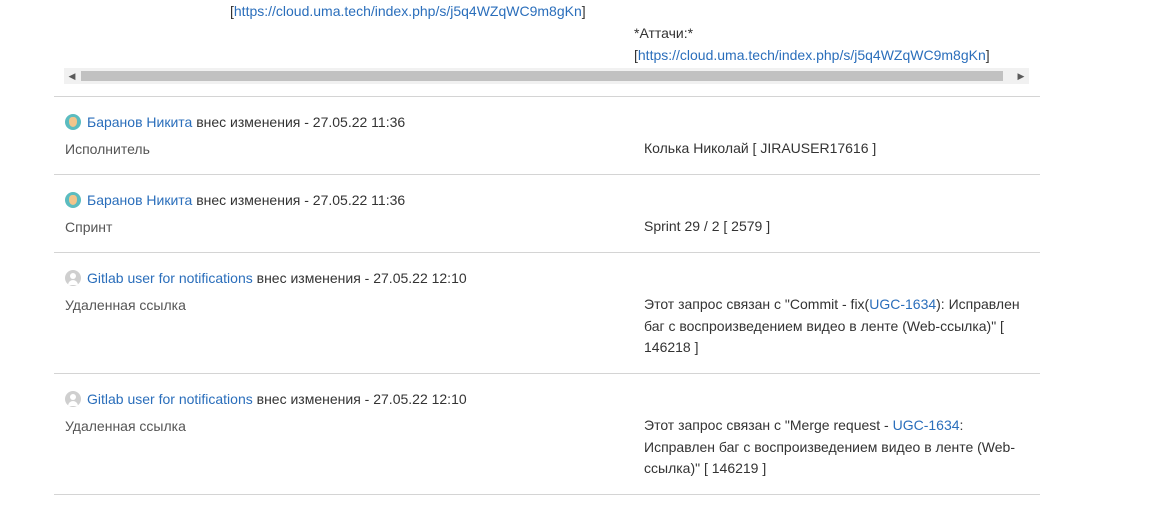 The height and width of the screenshot is (514, 1166). I want to click on horizontal-scrollbar: ◀ ▶, so click(546, 76).